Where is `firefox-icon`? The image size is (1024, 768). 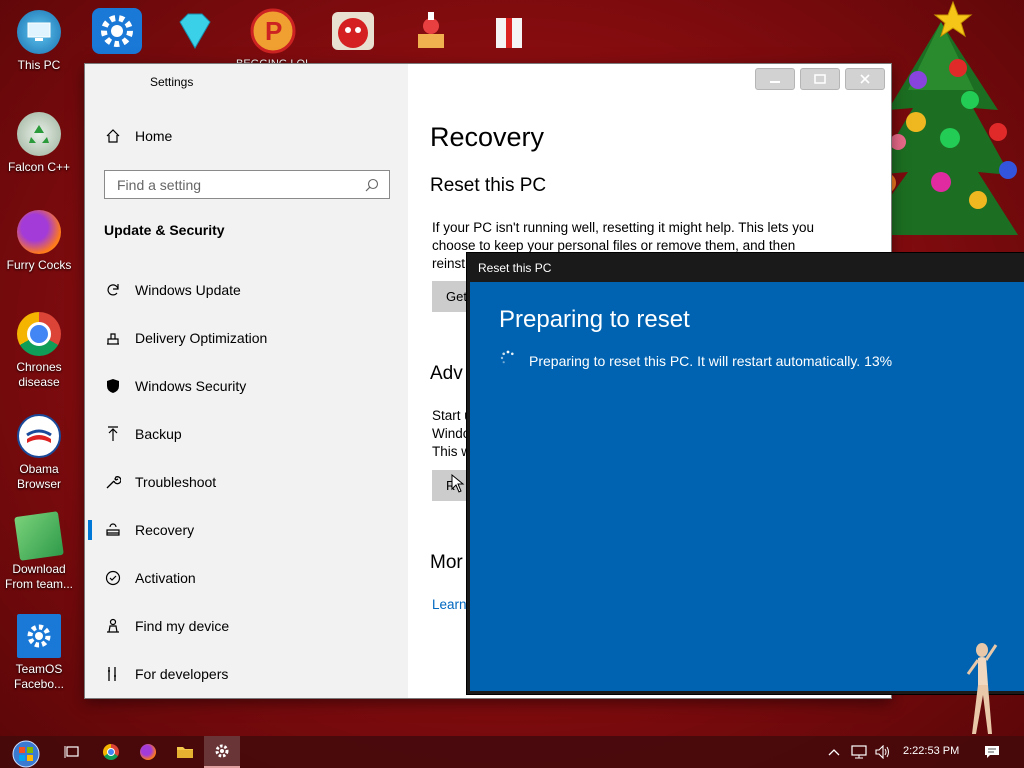
firefox-icon is located at coordinates (148, 752).